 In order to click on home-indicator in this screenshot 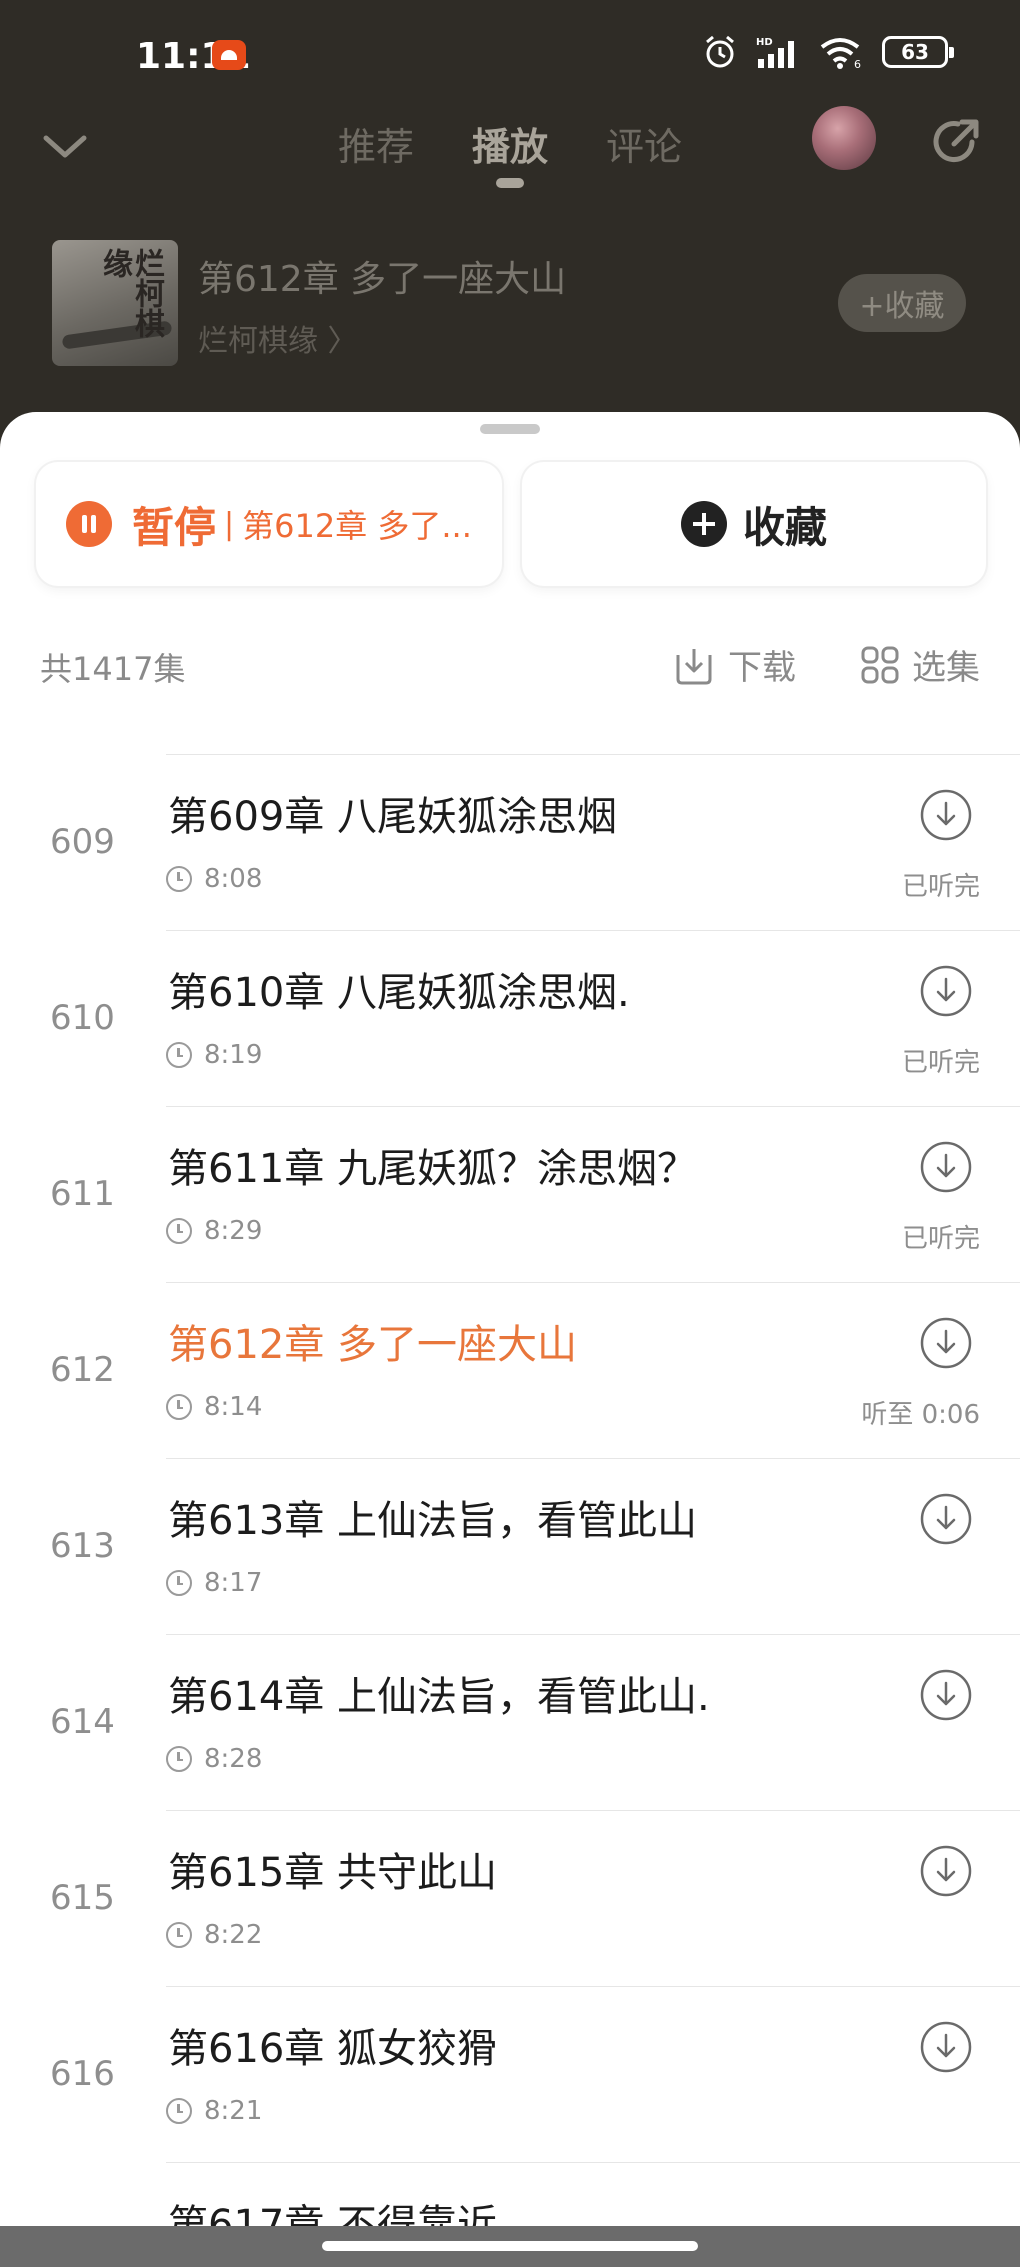, I will do `click(510, 2246)`.